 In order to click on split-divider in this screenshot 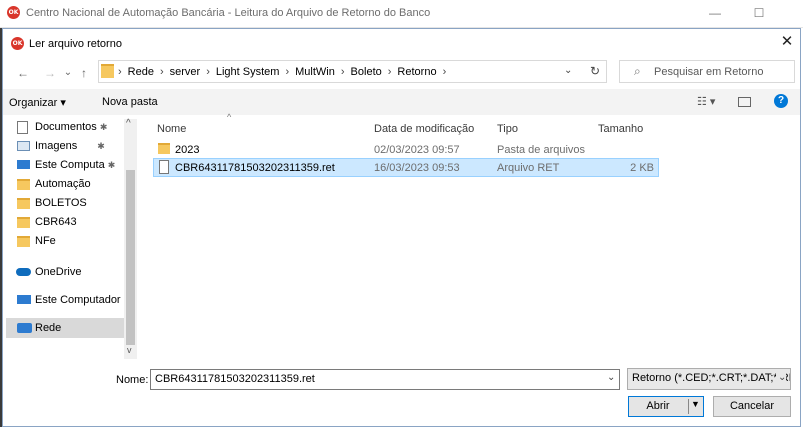, I will do `click(688, 406)`.